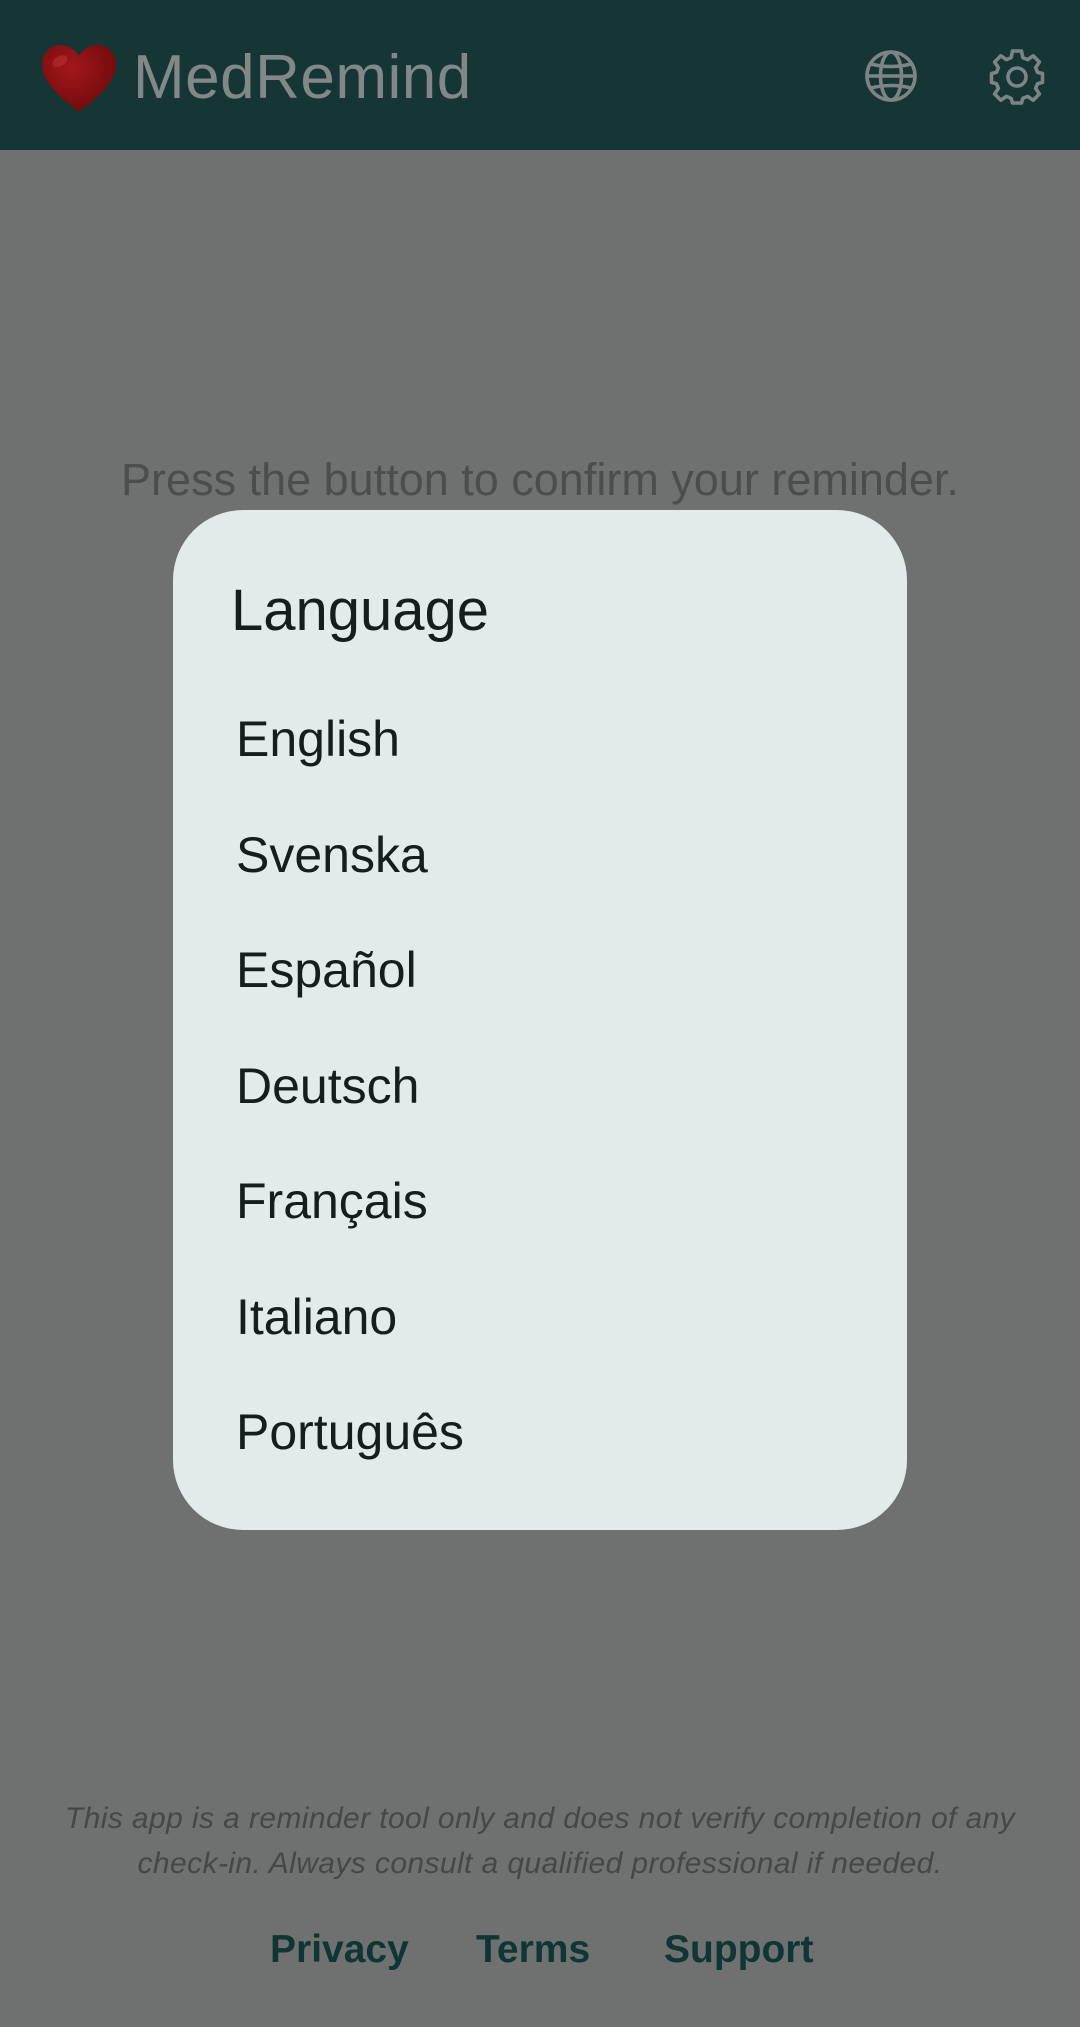 The image size is (1080, 2027). What do you see at coordinates (79, 79) in the screenshot?
I see `heart-icon` at bounding box center [79, 79].